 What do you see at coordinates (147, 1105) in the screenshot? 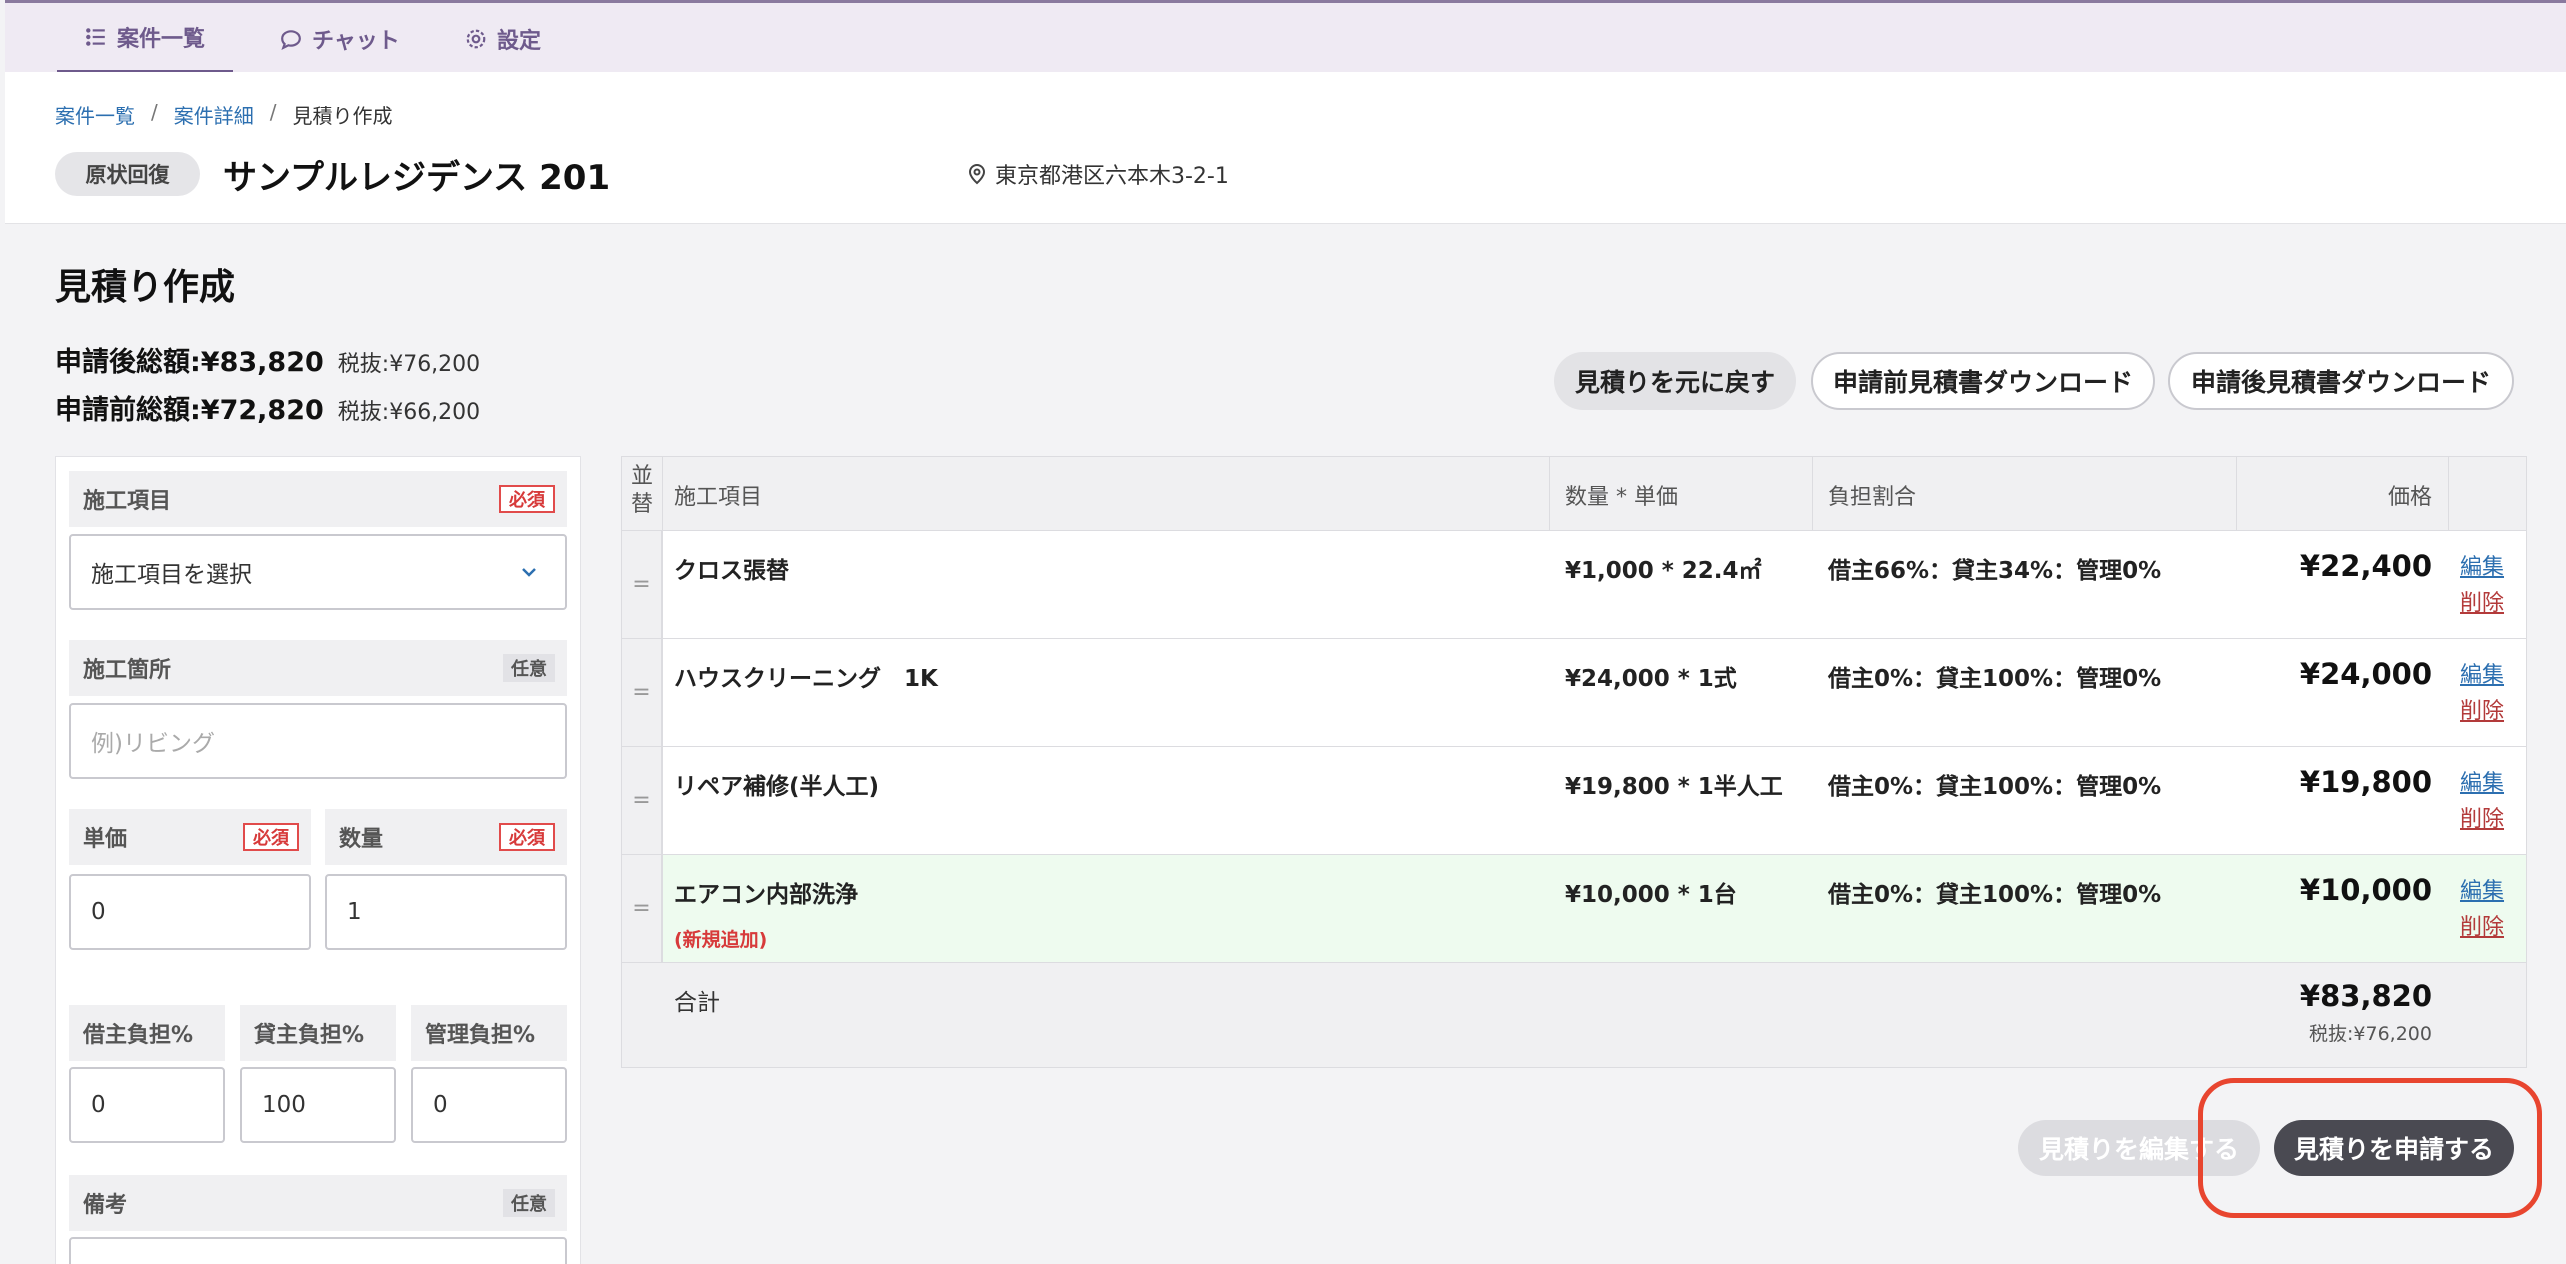
I see `tenant-share-input: 0` at bounding box center [147, 1105].